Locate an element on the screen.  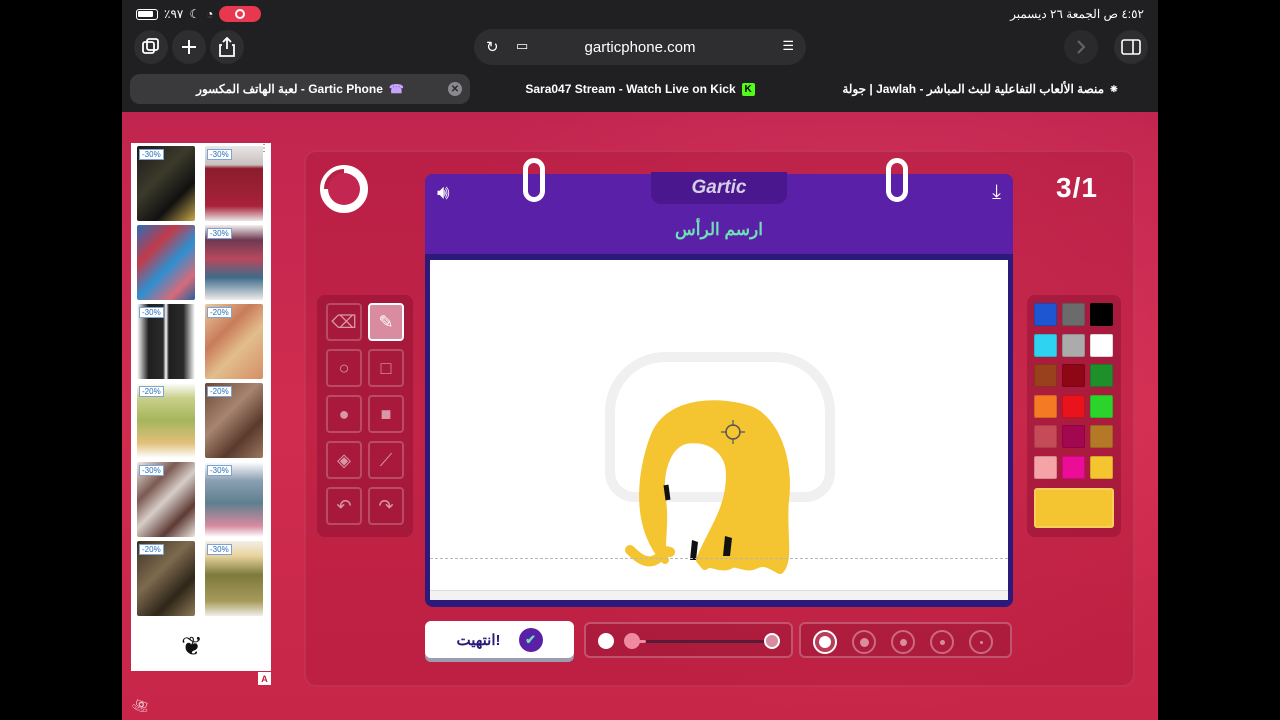
tab-kick: Sara047 Stream - Watch Live on Kick K is located at coordinates (640, 89).